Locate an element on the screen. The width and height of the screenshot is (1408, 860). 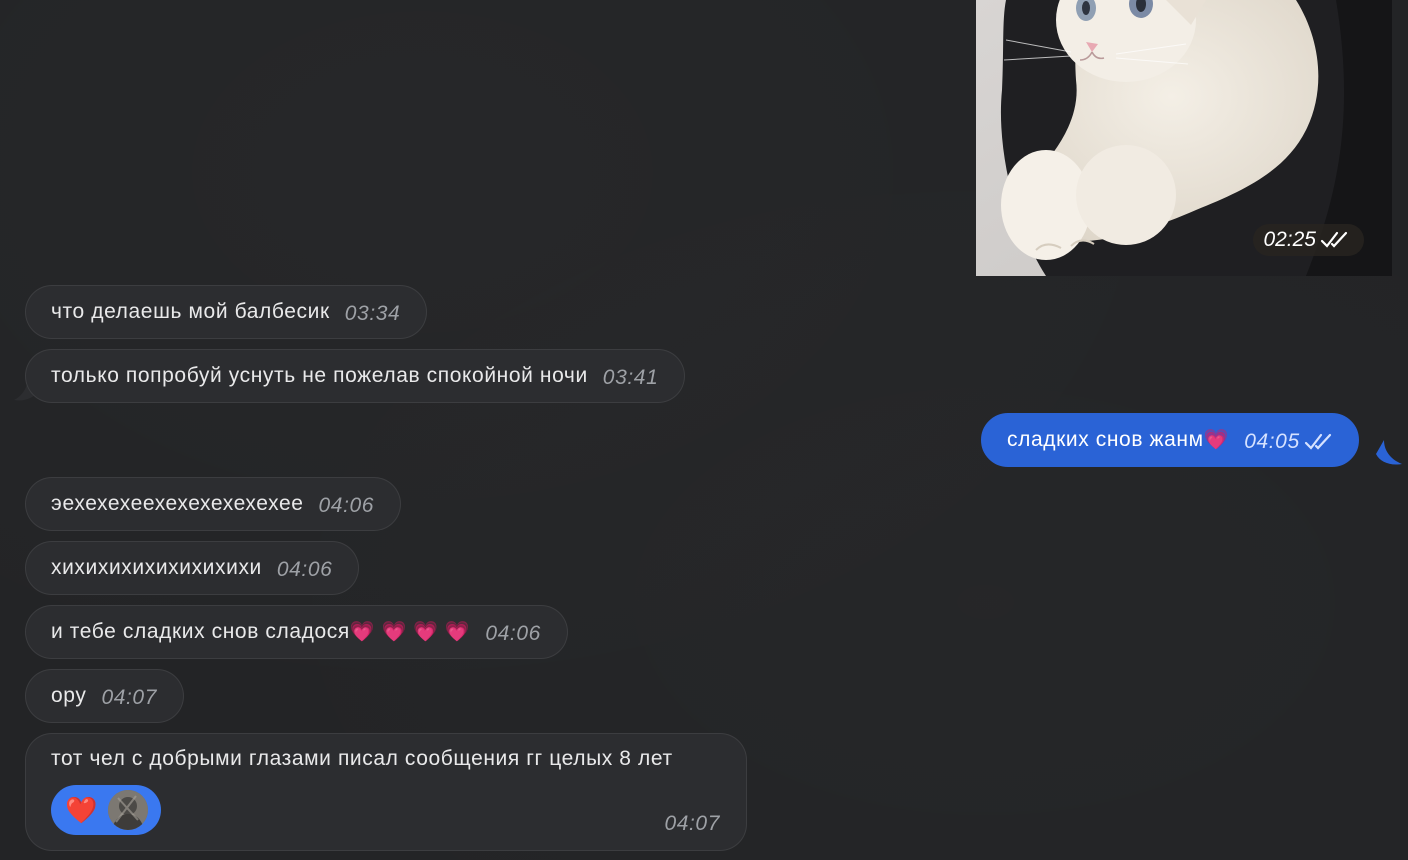
avatar-image is located at coordinates (127, 810).